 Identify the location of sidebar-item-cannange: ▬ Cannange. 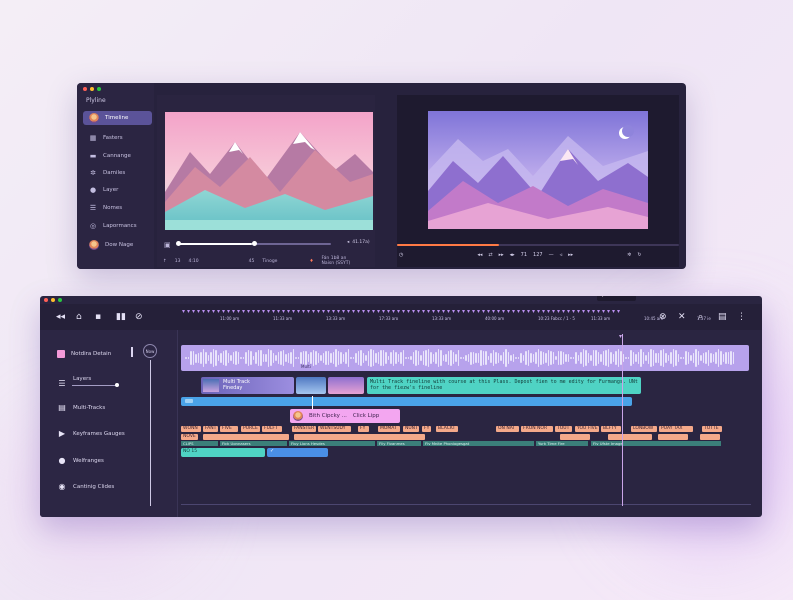
(117, 156).